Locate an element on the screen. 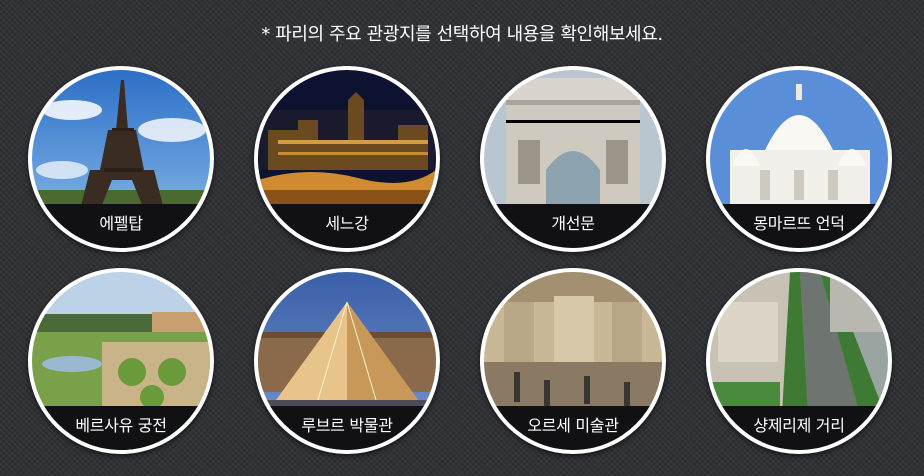  spot-arc-de-triomphe: 개선문 is located at coordinates (573, 159).